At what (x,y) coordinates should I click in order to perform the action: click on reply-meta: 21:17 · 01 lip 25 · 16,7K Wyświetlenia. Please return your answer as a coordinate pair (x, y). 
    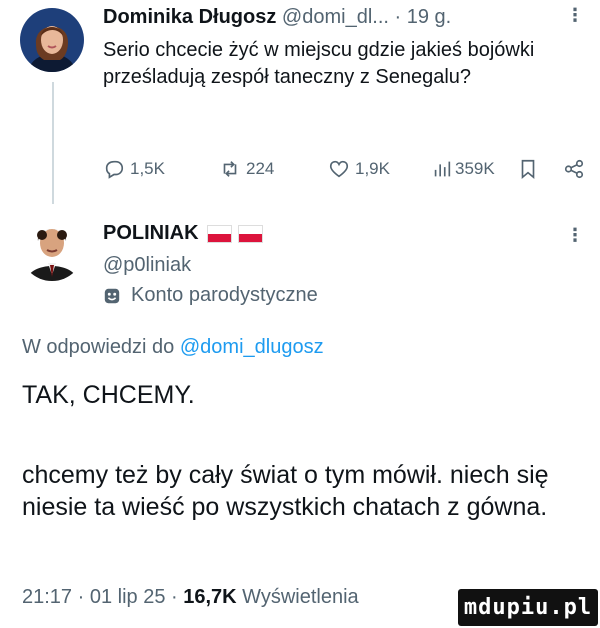
    Looking at the image, I should click on (190, 597).